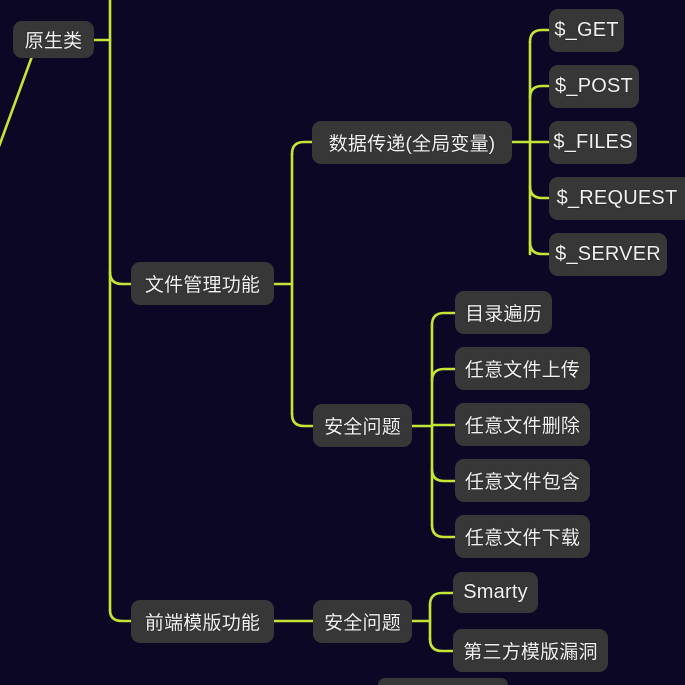  What do you see at coordinates (443, 681) in the screenshot?
I see `mindmap-node-partial_bottom` at bounding box center [443, 681].